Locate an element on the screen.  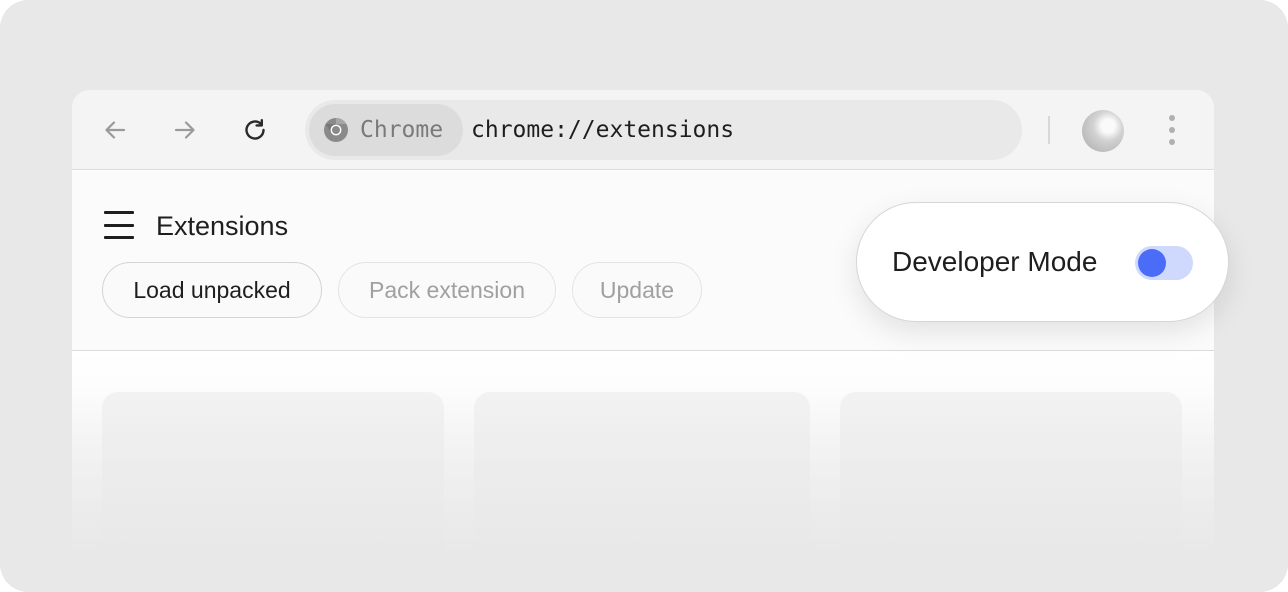
back-button is located at coordinates (115, 130).